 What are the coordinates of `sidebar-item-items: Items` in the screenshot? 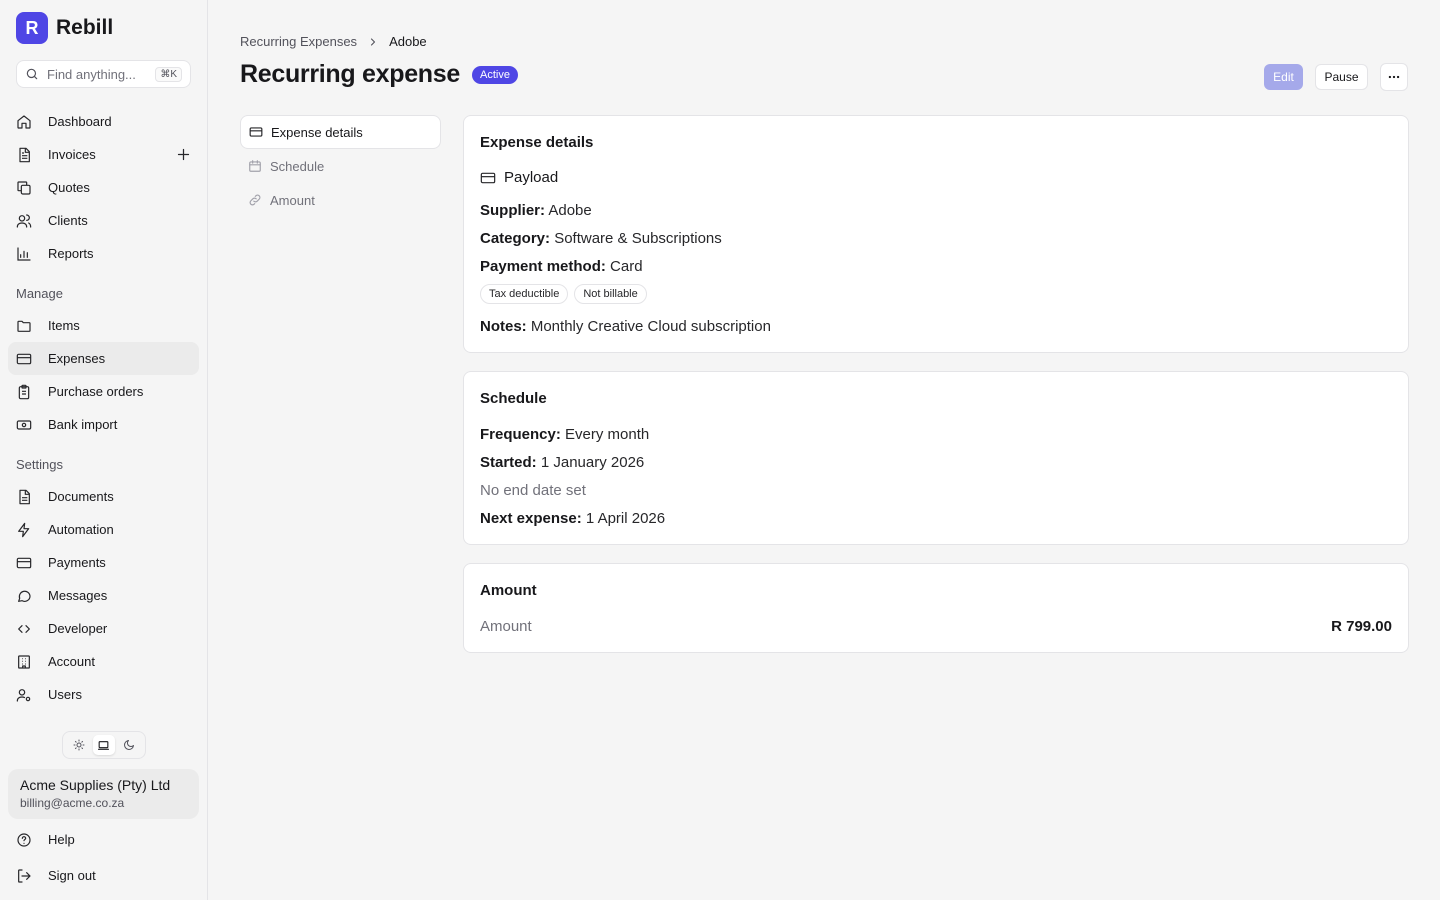 It's located at (103, 325).